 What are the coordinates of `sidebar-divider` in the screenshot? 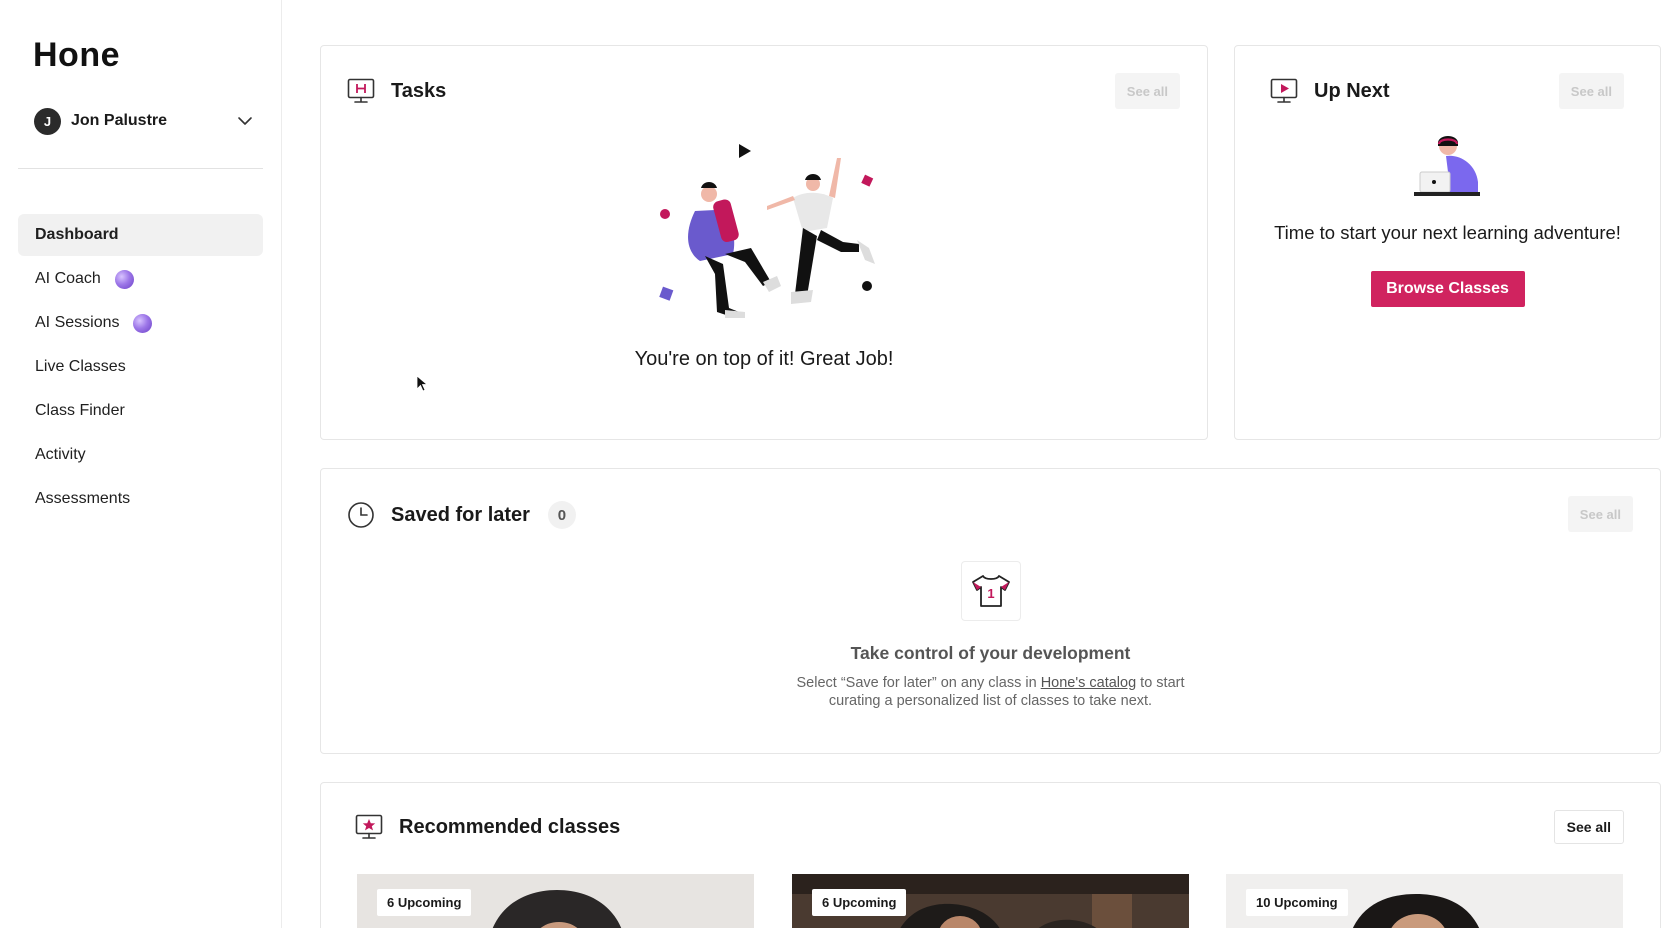 It's located at (140, 168).